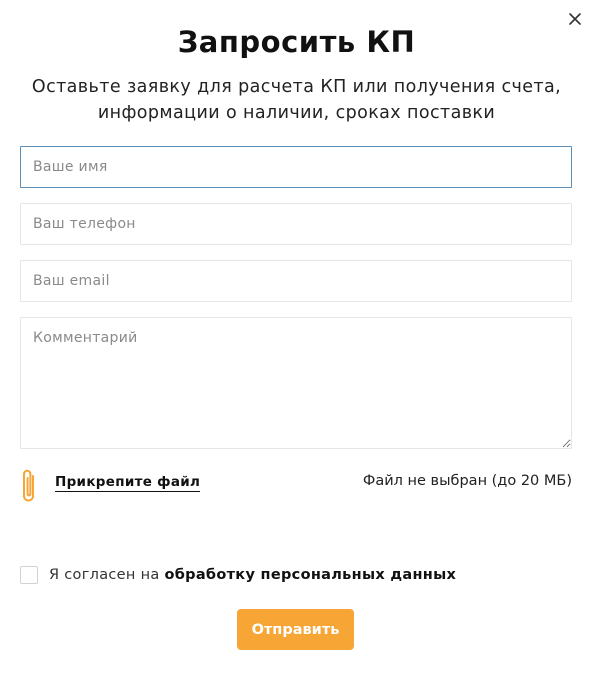 This screenshot has height=673, width=593. Describe the element at coordinates (295, 629) in the screenshot. I see `submit-button: Отправить` at that location.